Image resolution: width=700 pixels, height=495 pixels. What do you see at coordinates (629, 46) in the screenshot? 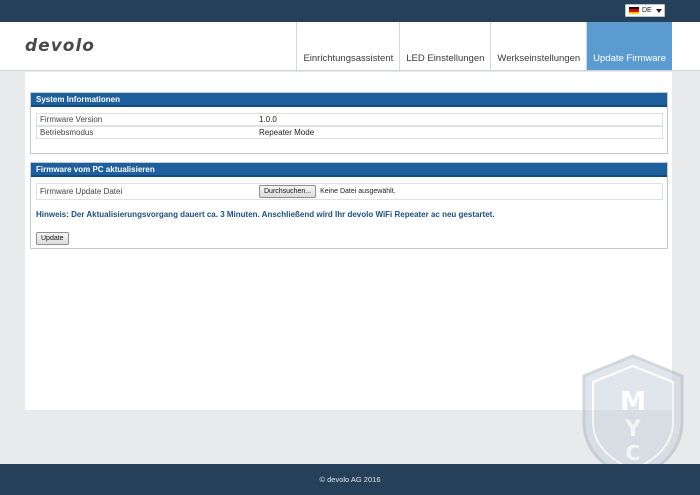
I see `tab-update-firmware: Update Firmware` at bounding box center [629, 46].